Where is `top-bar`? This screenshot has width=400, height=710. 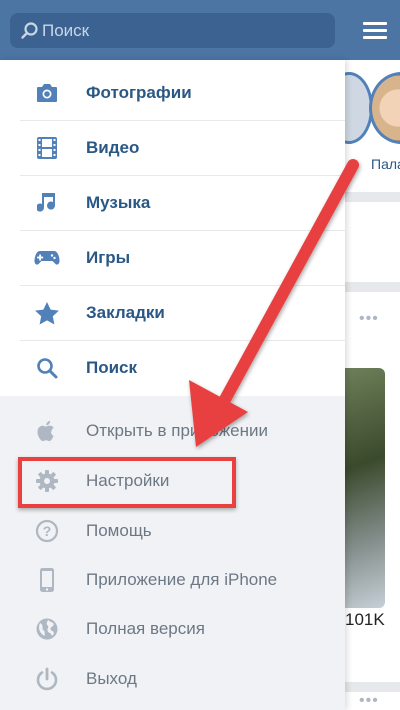
top-bar is located at coordinates (200, 30).